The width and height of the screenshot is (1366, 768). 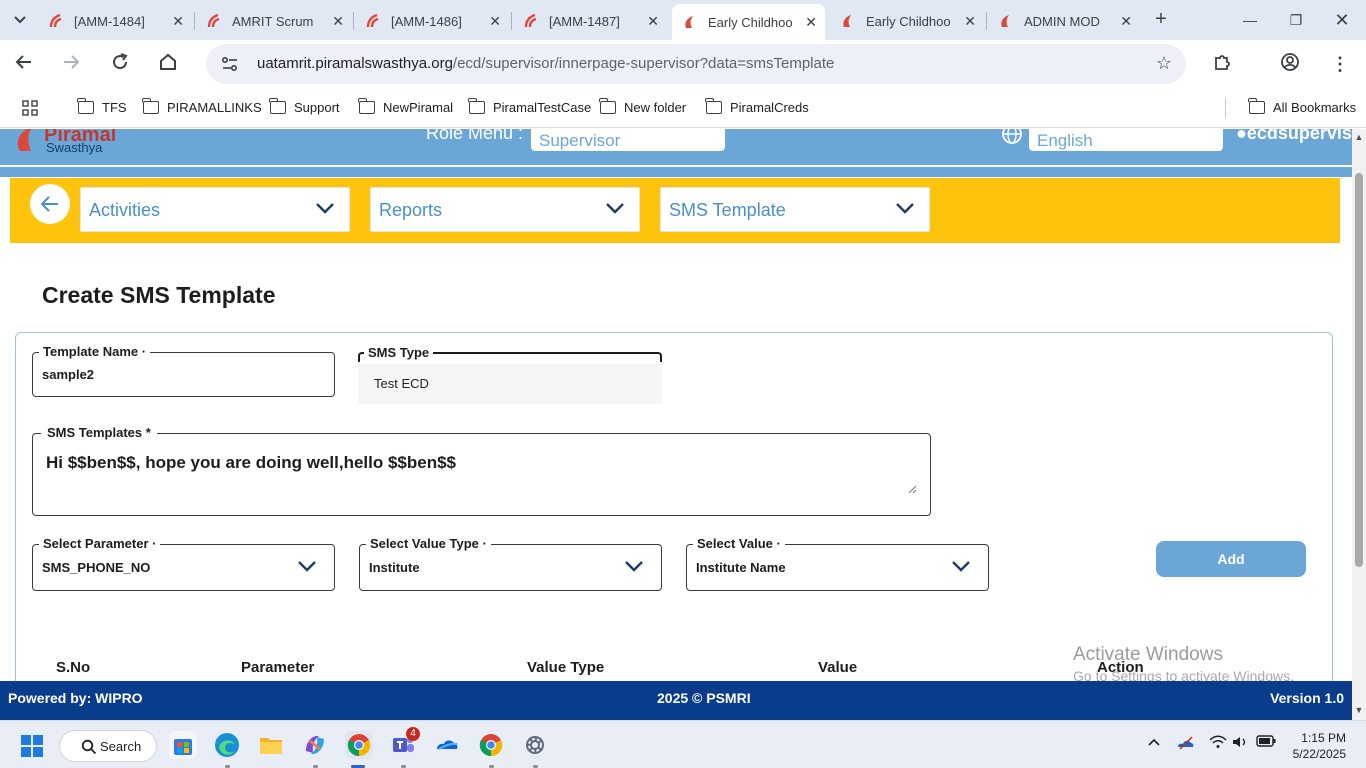 What do you see at coordinates (24, 64) in the screenshot?
I see `back-arrow-icon` at bounding box center [24, 64].